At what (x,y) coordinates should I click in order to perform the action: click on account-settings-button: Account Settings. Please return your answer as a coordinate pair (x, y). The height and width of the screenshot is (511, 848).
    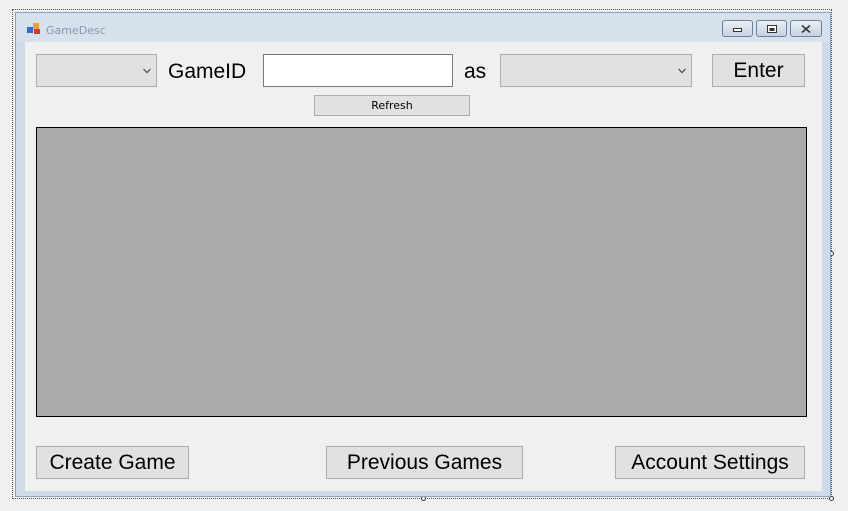
    Looking at the image, I should click on (710, 462).